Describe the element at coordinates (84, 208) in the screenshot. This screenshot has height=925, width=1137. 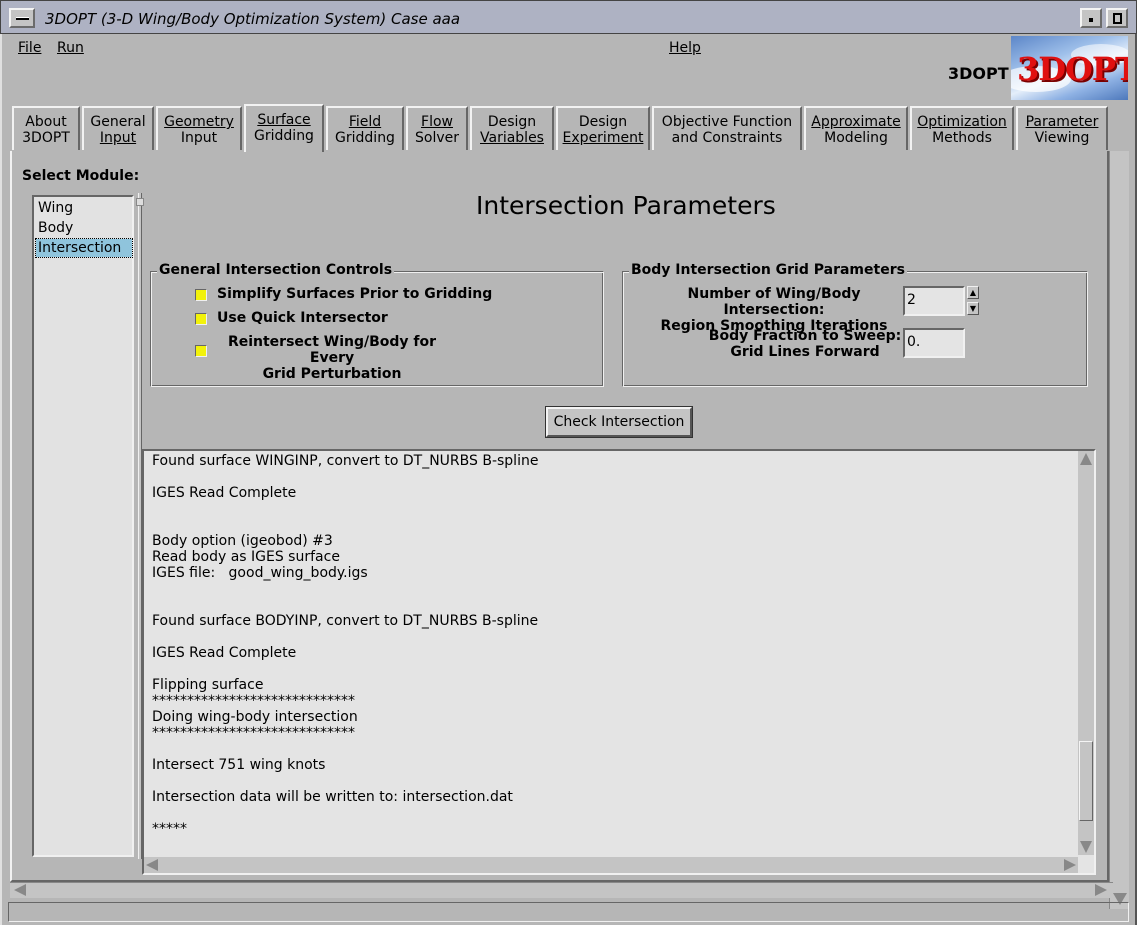
I see `module-item-wing: Wing` at that location.